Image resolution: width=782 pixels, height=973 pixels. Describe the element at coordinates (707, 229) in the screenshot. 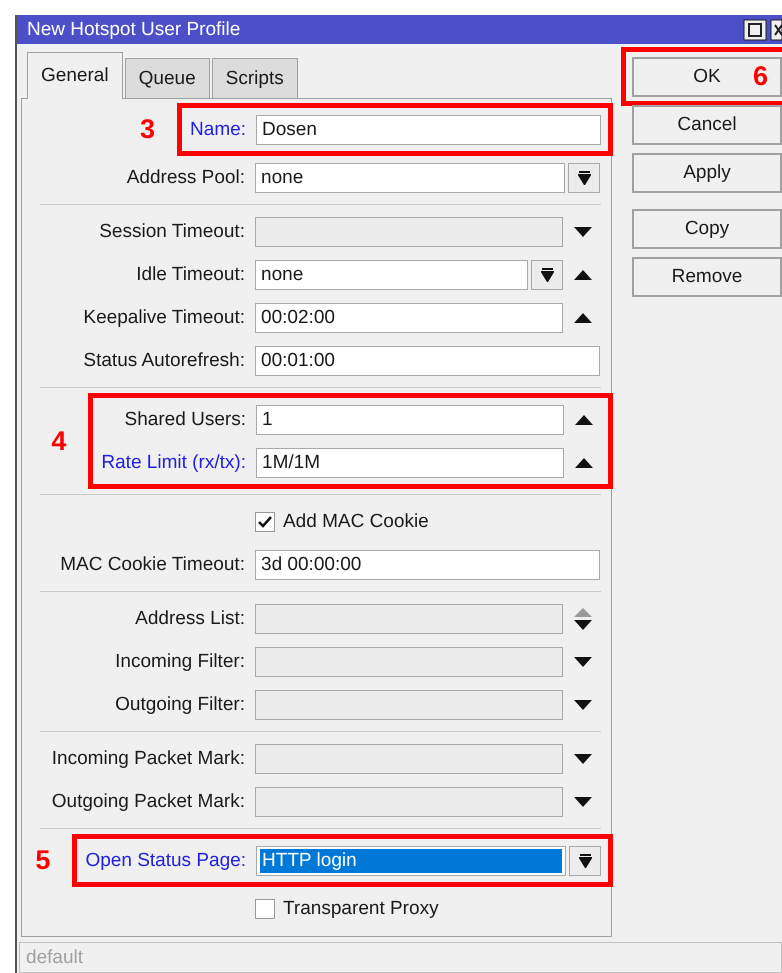

I see `dialog-button: Copy` at that location.